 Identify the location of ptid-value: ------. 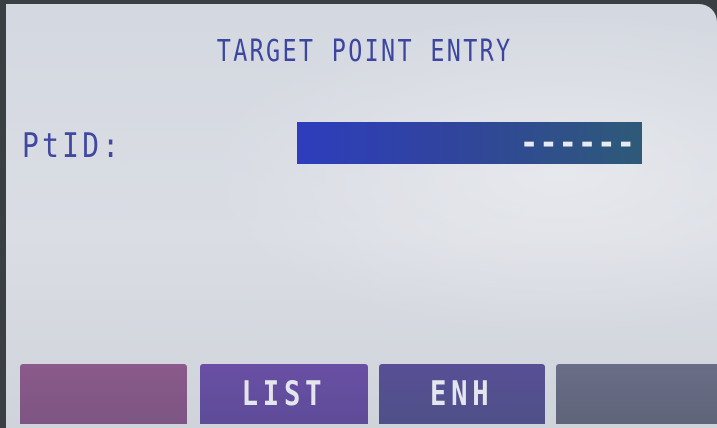
(578, 143).